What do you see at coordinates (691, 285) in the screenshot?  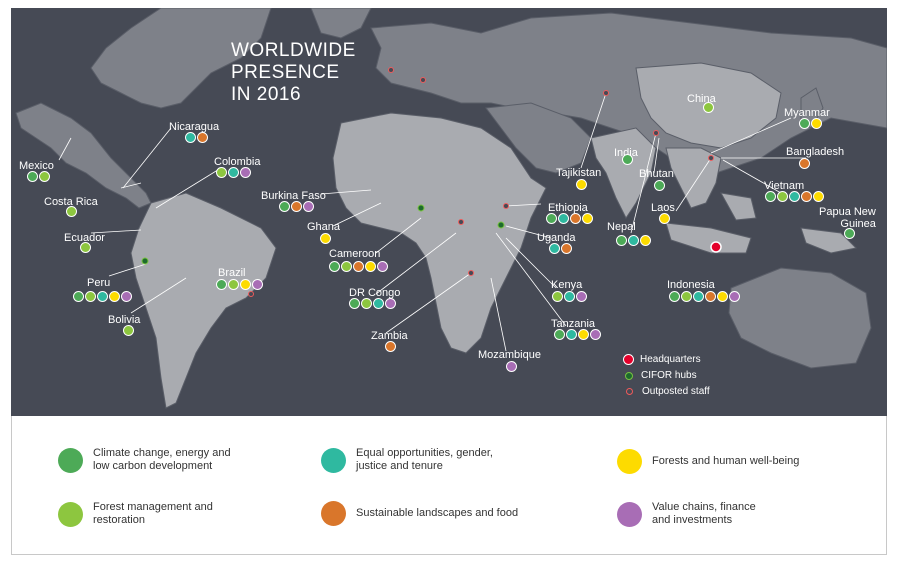 I see `country-label: Indonesia` at bounding box center [691, 285].